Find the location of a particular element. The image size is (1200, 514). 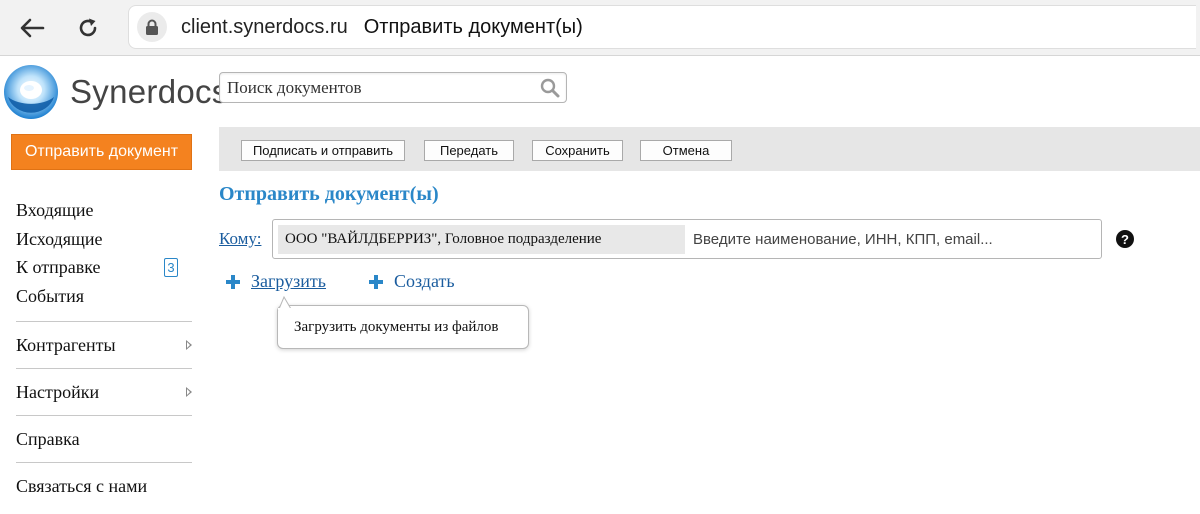

search-input is located at coordinates (375, 87).